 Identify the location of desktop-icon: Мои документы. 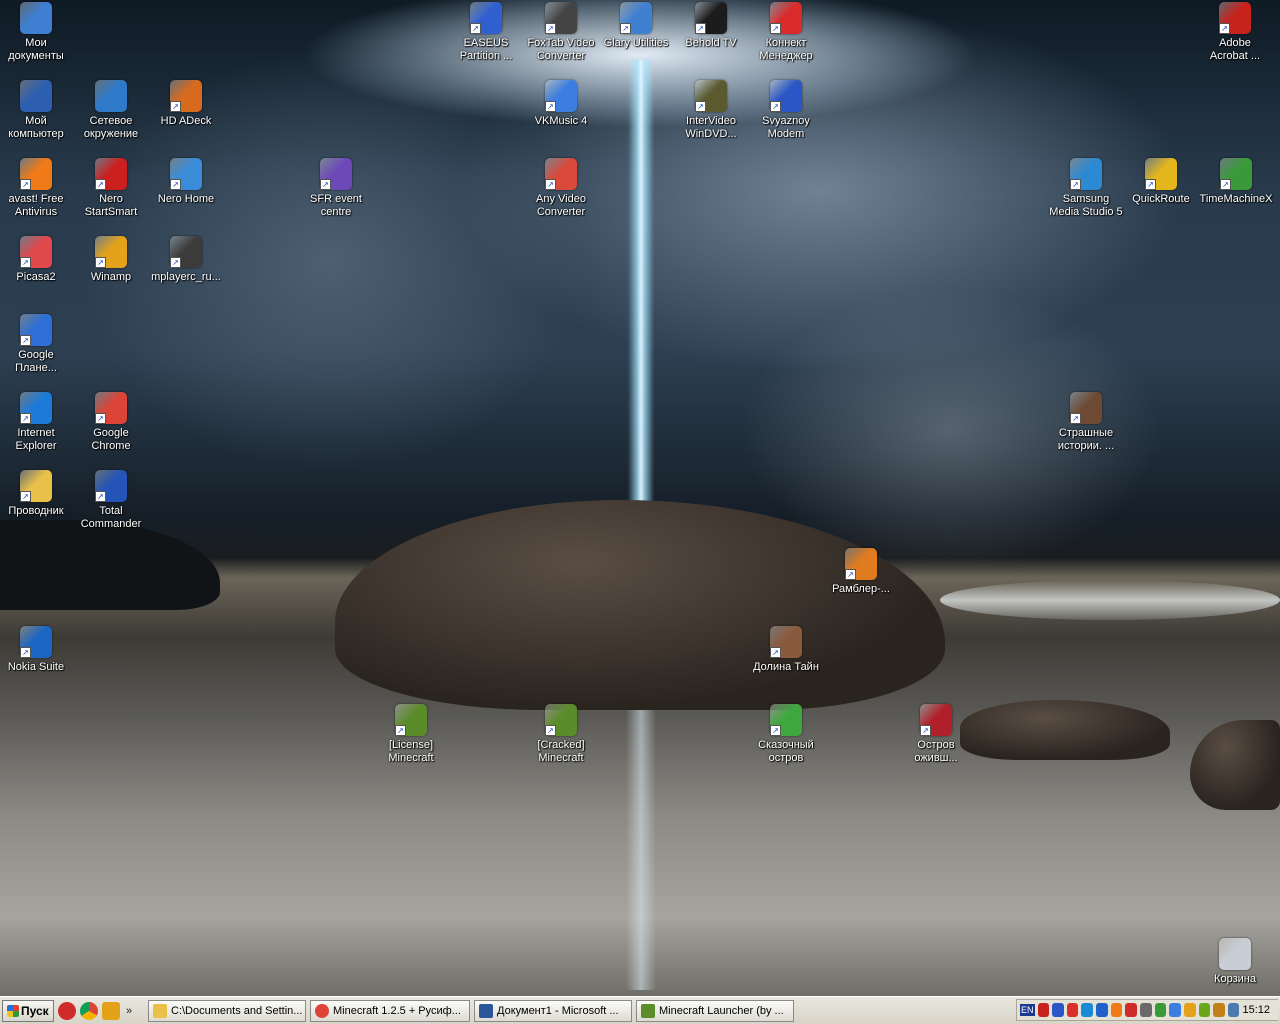
(37, 32).